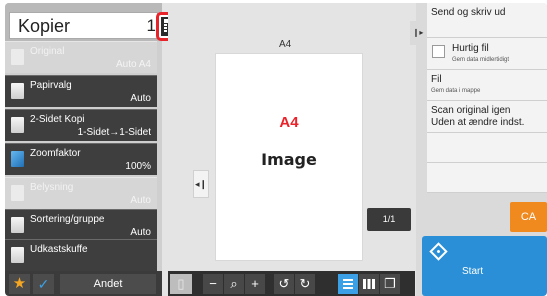 This screenshot has width=547, height=296. I want to click on check-settings-button: ✓, so click(43, 284).